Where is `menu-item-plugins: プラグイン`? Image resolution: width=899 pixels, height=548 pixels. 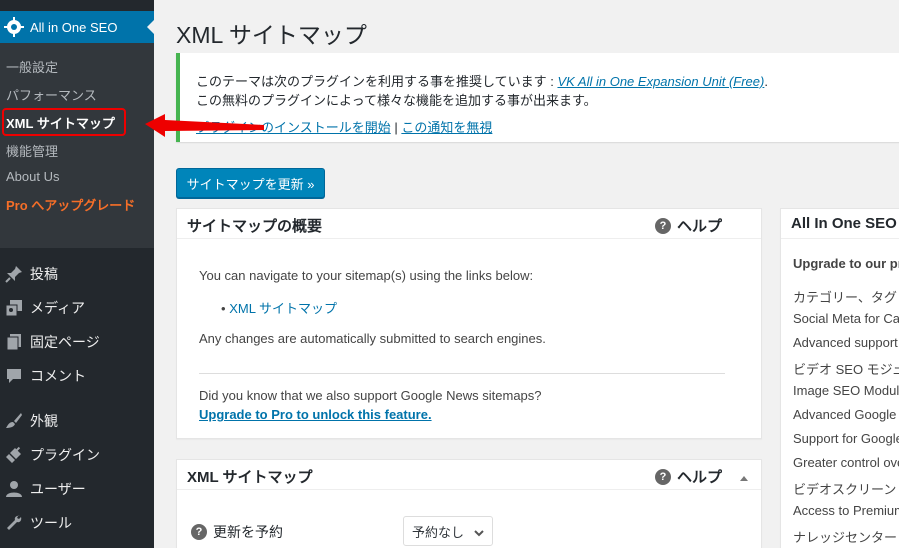 menu-item-plugins: プラグイン is located at coordinates (77, 455).